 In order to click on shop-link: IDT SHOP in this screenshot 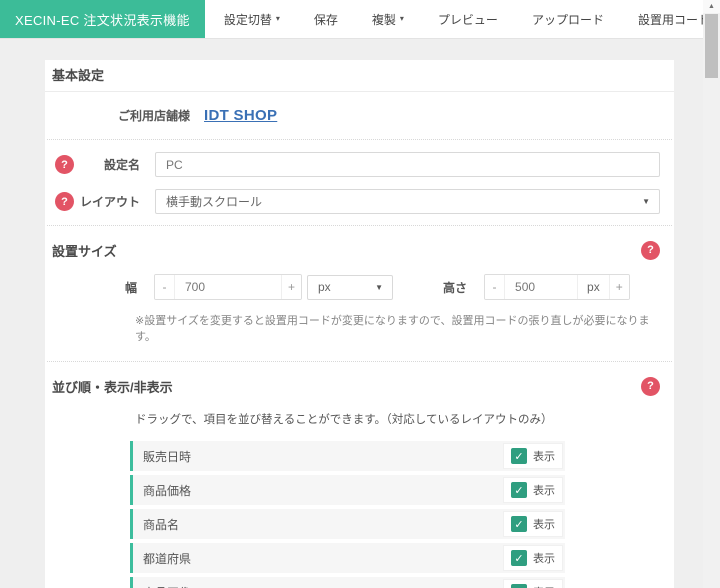, I will do `click(240, 115)`.